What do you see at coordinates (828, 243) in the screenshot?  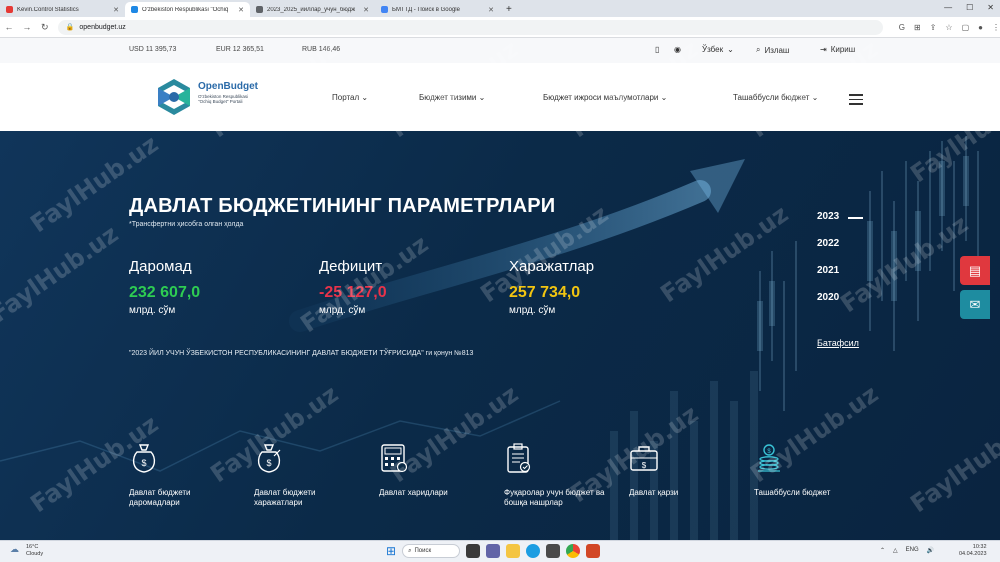 I see `year-2022: 2022` at bounding box center [828, 243].